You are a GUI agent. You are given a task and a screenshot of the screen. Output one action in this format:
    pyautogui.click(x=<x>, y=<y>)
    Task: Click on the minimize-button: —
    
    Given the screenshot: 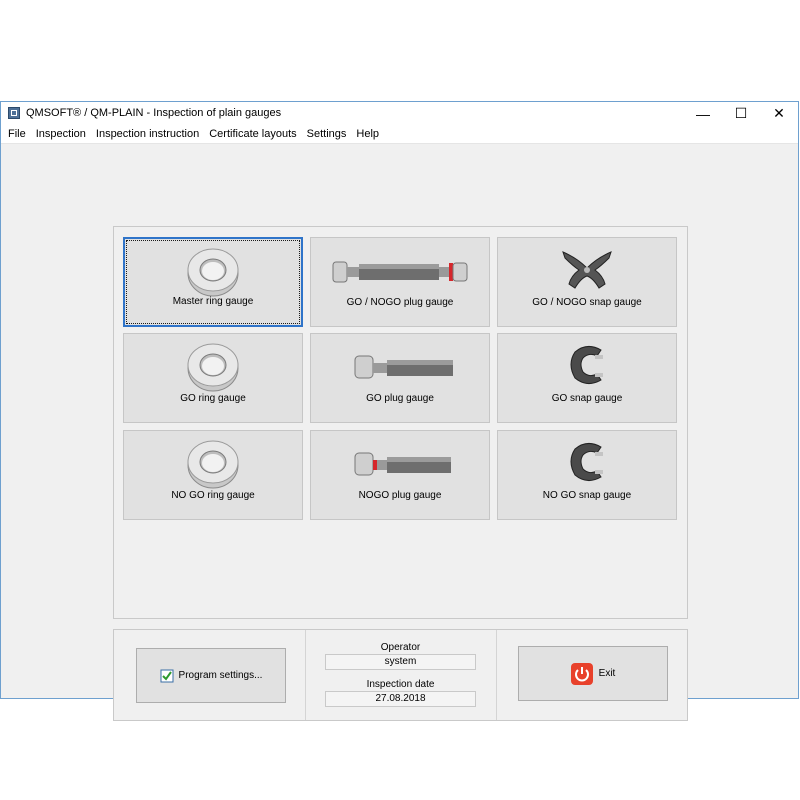 What is the action you would take?
    pyautogui.click(x=703, y=113)
    